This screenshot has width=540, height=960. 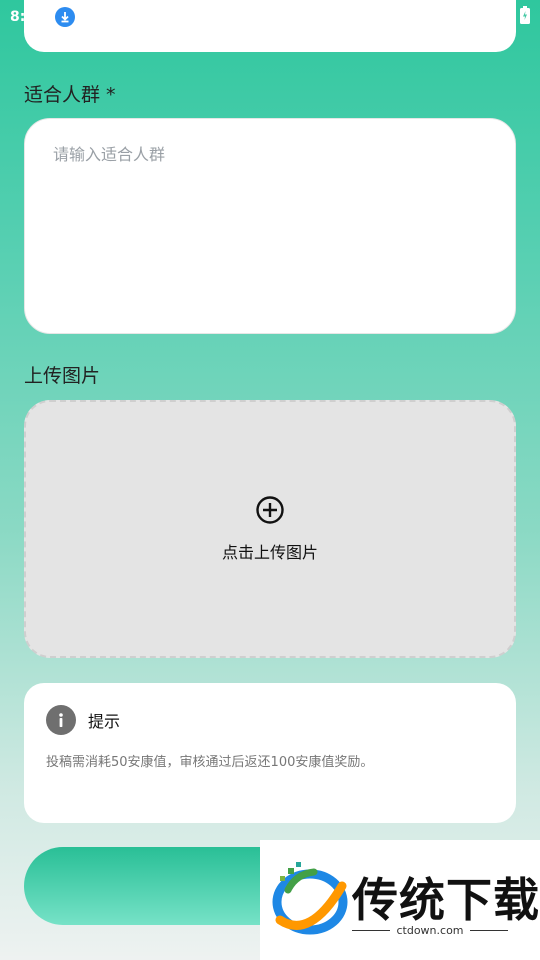 I want to click on status-left: 8:43, so click(x=42, y=17).